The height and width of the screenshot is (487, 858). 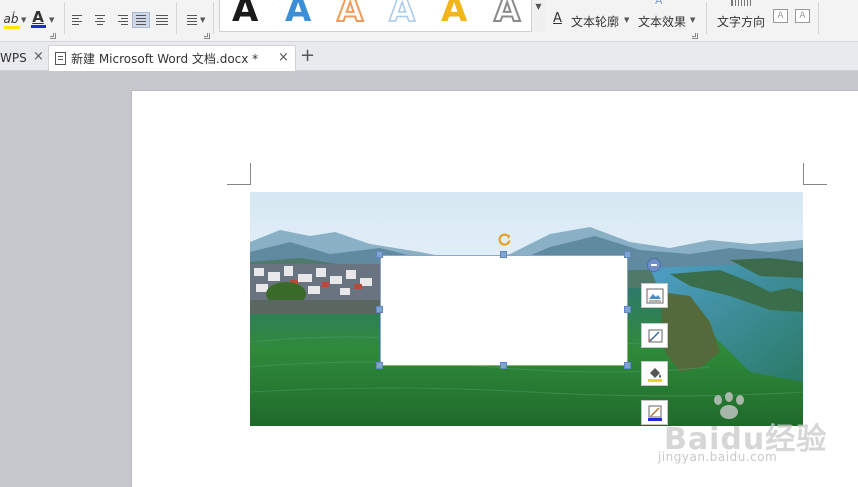 I want to click on style-sample-blue: A, so click(x=298, y=15).